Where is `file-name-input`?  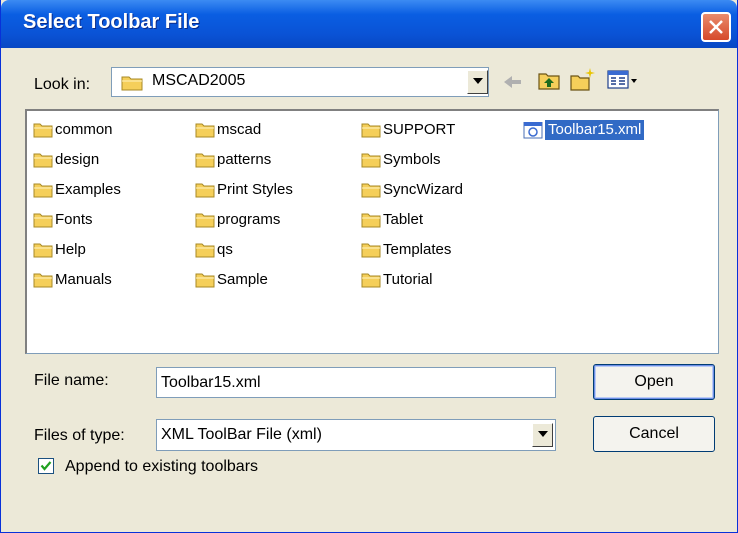
file-name-input is located at coordinates (356, 382).